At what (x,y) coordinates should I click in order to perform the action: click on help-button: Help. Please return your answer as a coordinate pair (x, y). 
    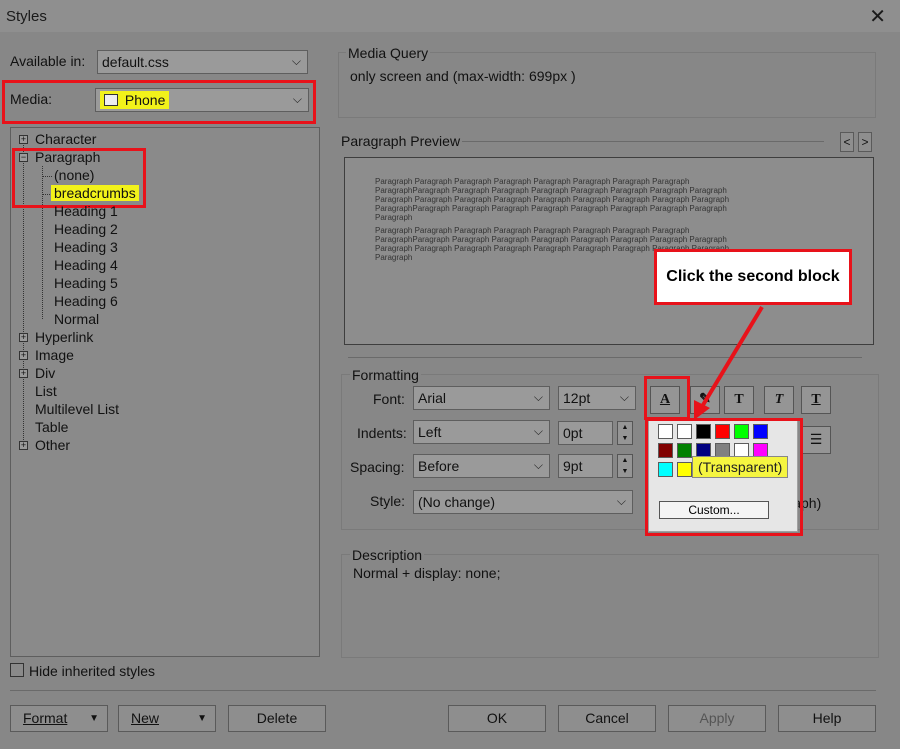
    Looking at the image, I should click on (827, 718).